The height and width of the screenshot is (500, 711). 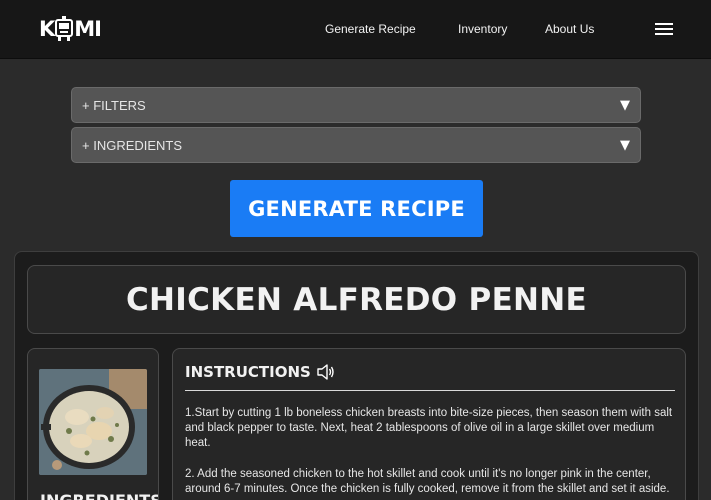 I want to click on nav-inventory: Inventory, so click(x=482, y=29).